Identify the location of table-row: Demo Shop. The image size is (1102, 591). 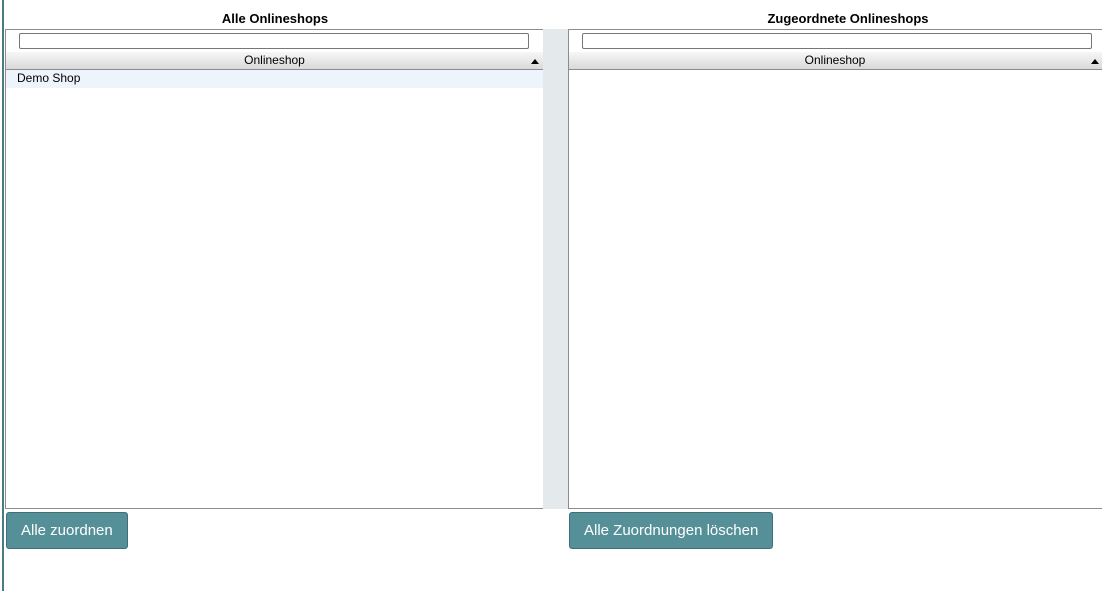
(274, 79).